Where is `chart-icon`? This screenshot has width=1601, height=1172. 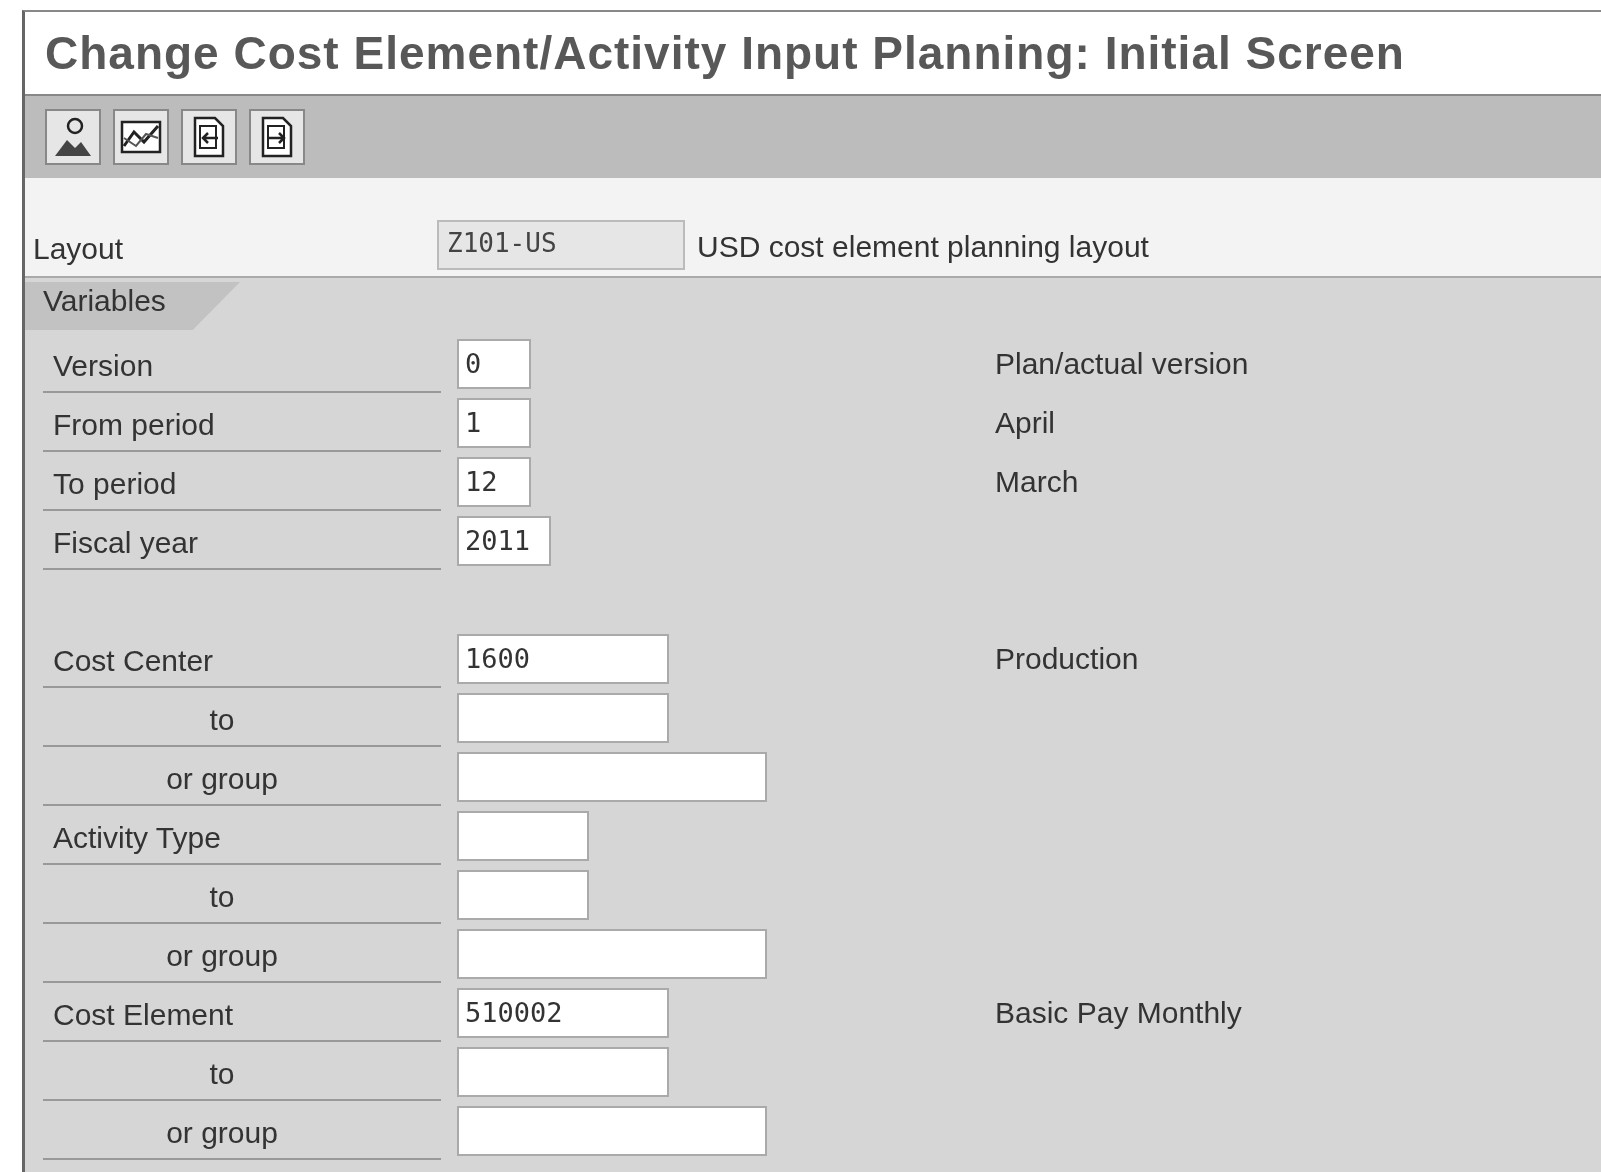 chart-icon is located at coordinates (141, 137).